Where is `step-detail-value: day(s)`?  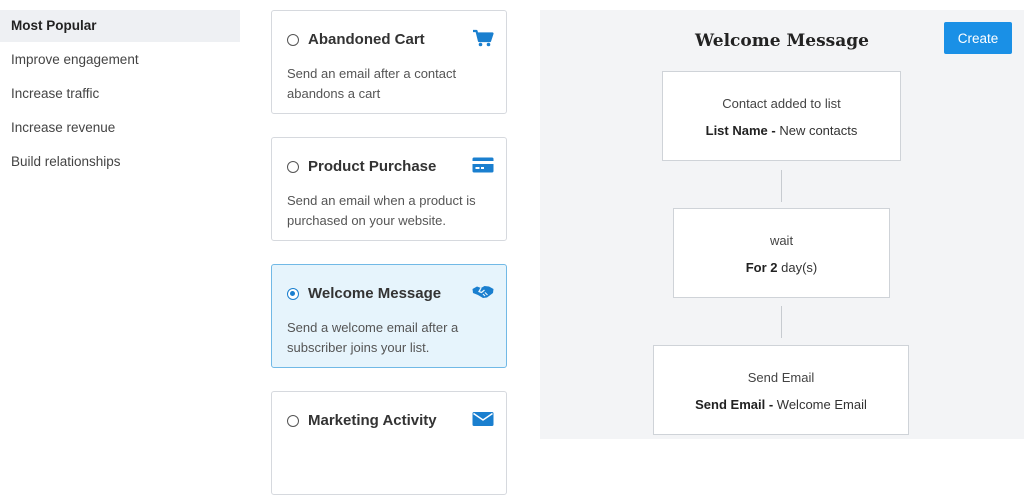
step-detail-value: day(s) is located at coordinates (799, 267).